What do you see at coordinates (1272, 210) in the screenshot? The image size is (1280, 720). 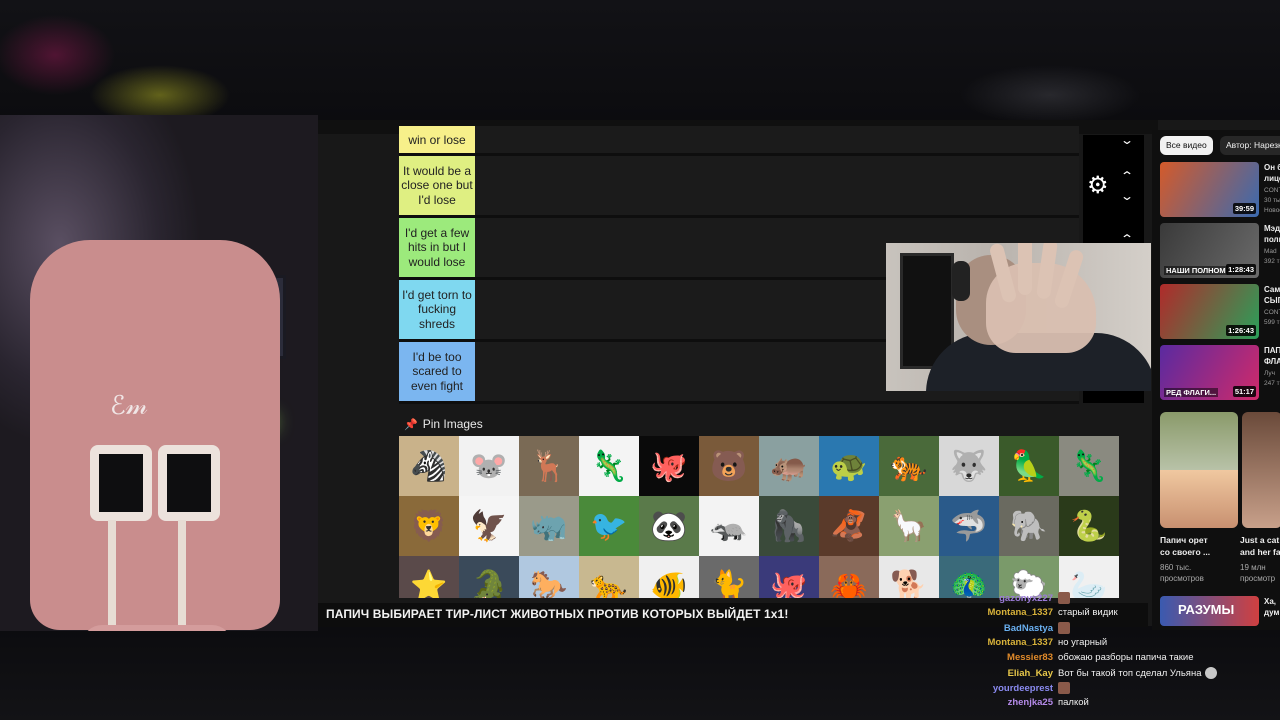 I see `new-badge: Новое` at bounding box center [1272, 210].